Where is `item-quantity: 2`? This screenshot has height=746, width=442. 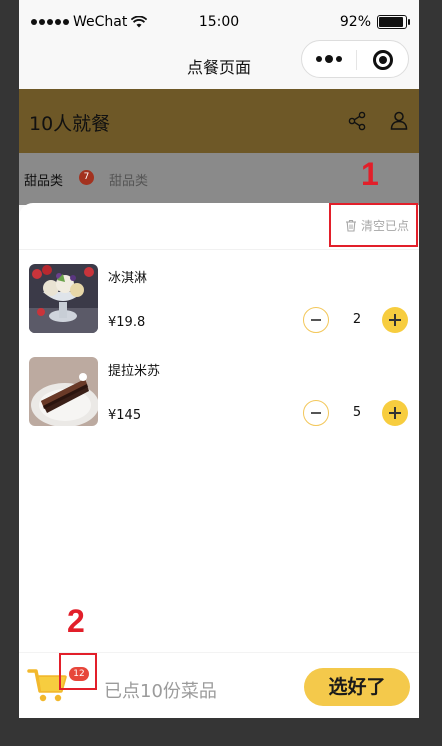
item-quantity: 2 is located at coordinates (357, 319).